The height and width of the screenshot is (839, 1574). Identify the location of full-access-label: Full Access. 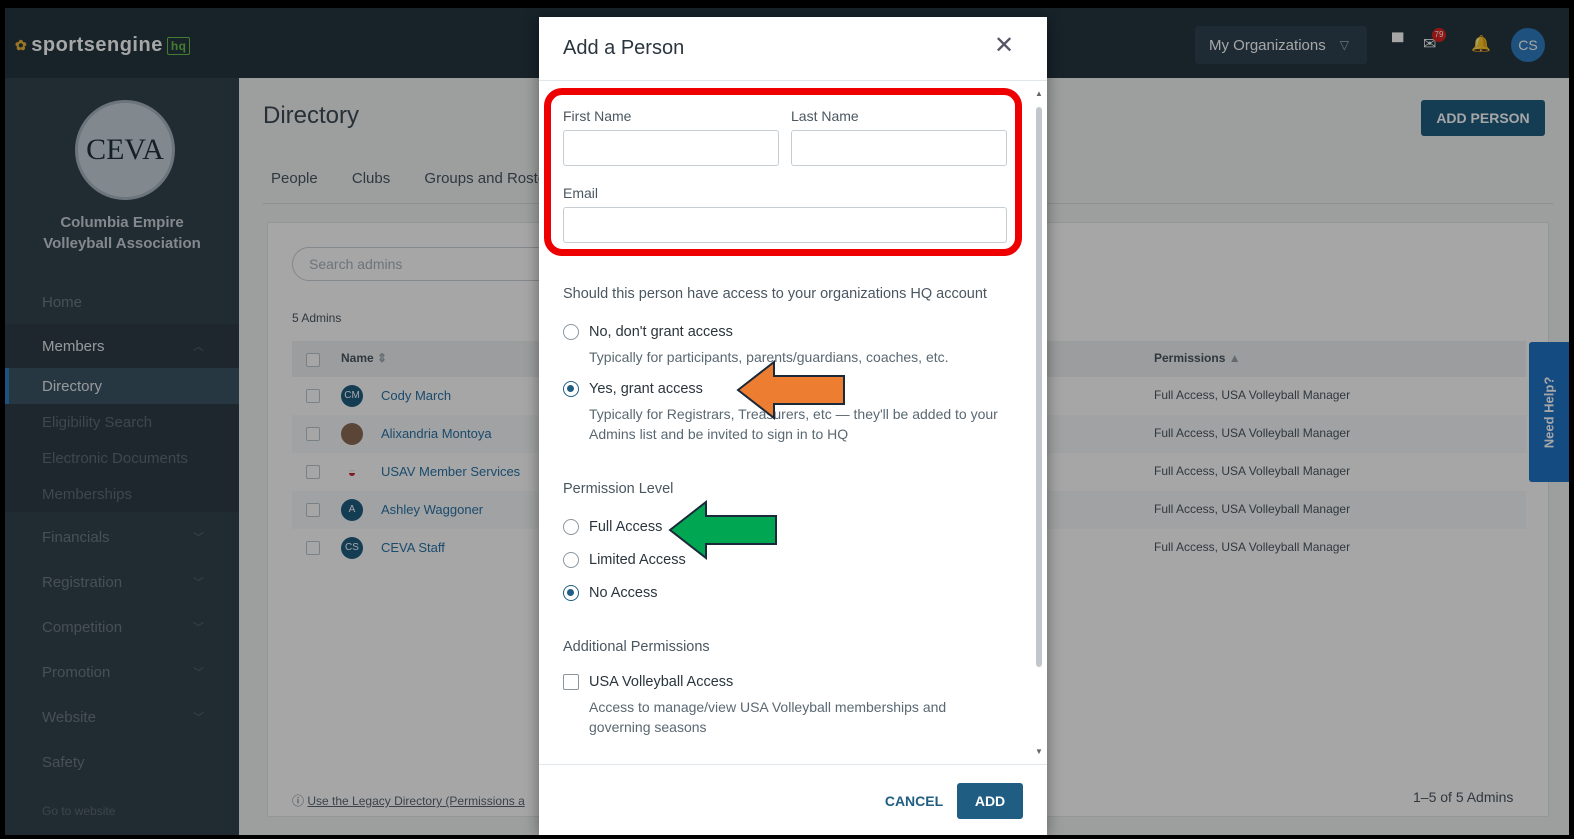
(625, 527).